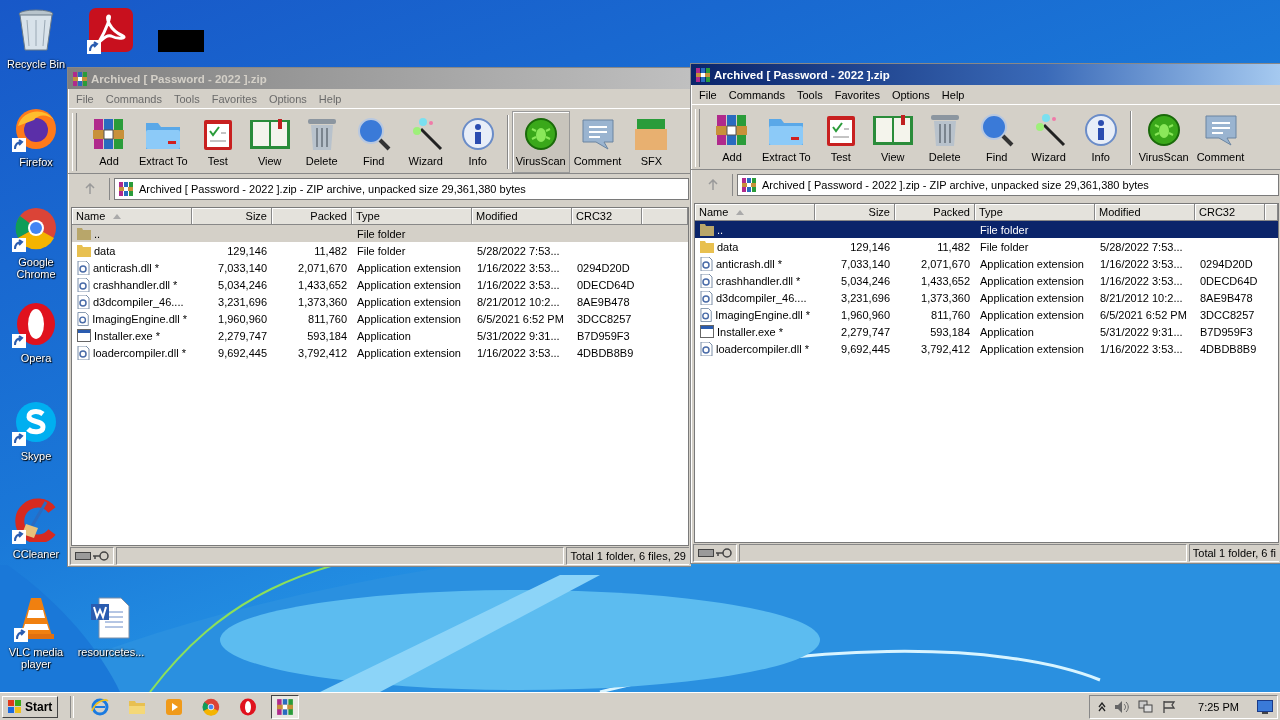  Describe the element at coordinates (1229, 280) in the screenshot. I see `table-cell: 0DECD64D` at that location.